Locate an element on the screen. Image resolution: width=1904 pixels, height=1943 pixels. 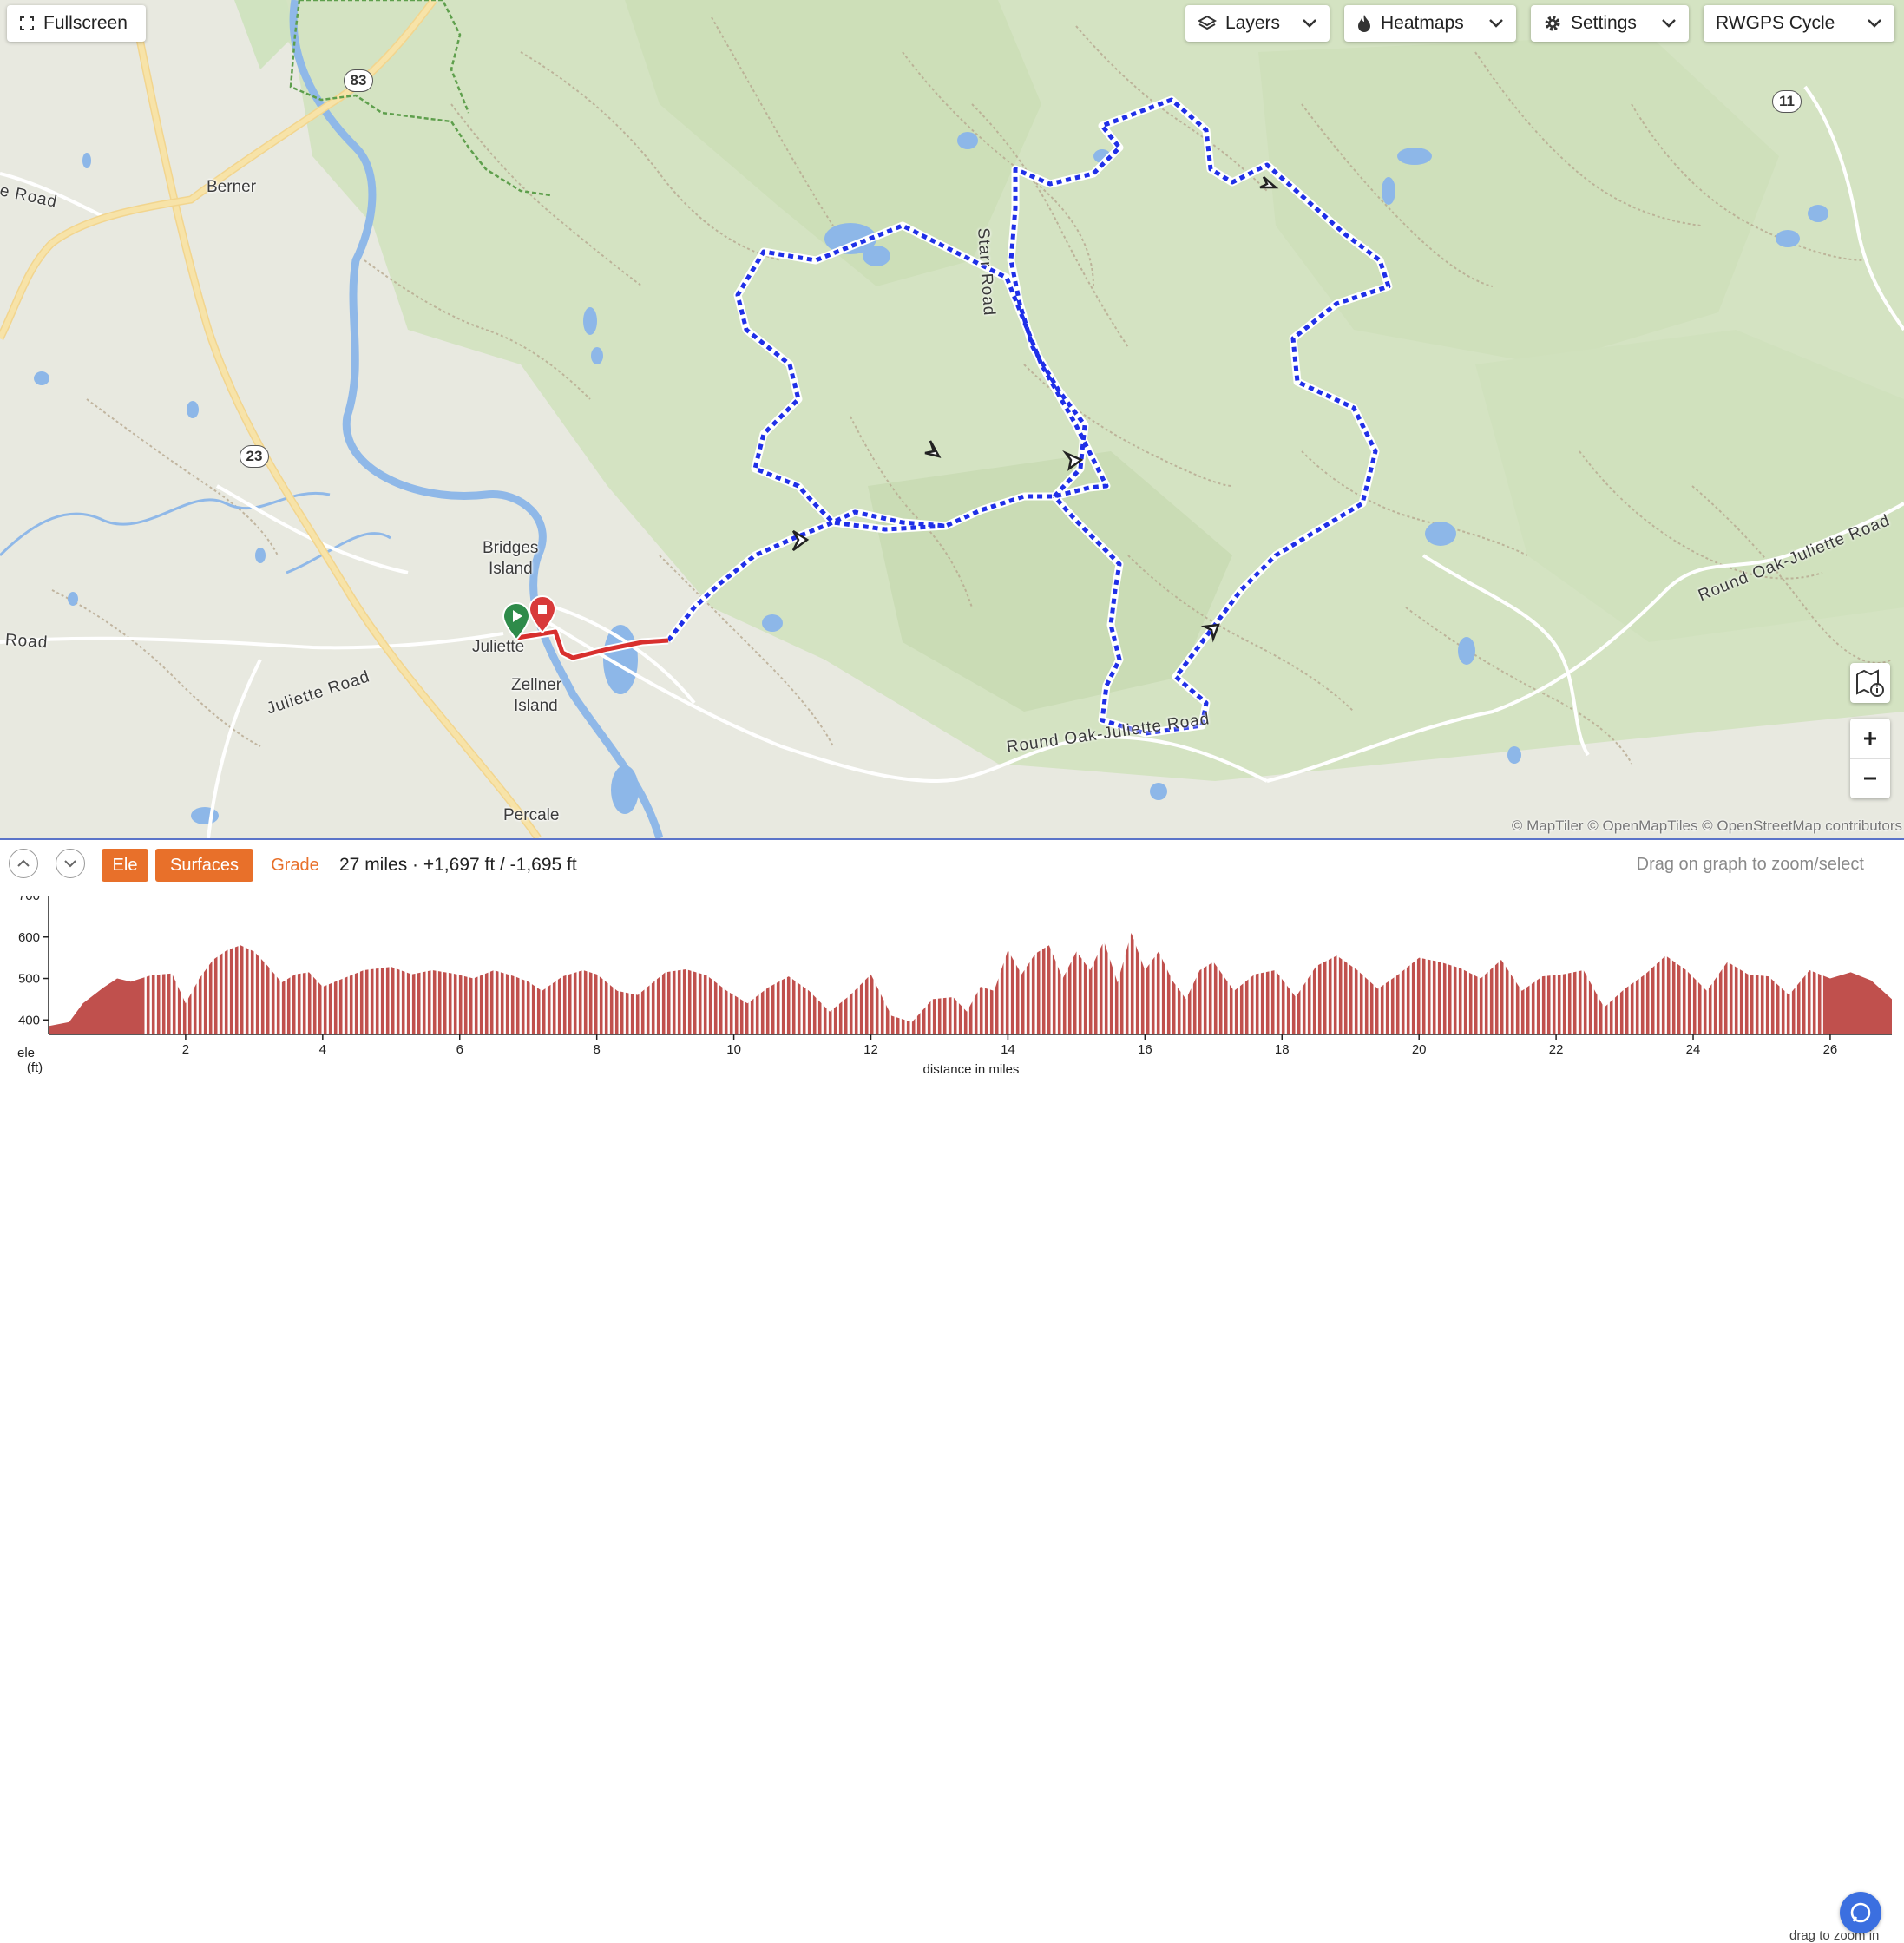
layers-icon is located at coordinates (1207, 23).